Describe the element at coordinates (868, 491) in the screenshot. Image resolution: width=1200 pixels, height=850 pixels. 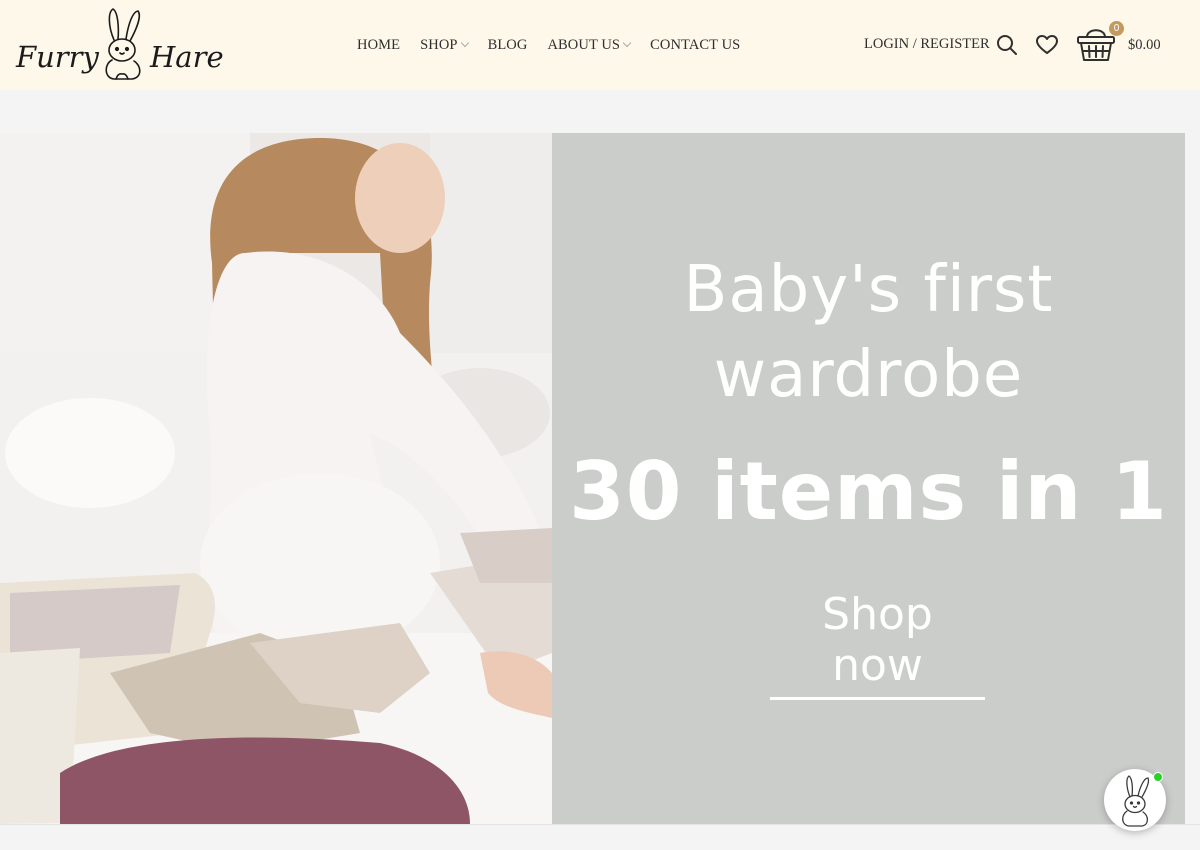
I see `hero-subheading: 30 items in 1` at that location.